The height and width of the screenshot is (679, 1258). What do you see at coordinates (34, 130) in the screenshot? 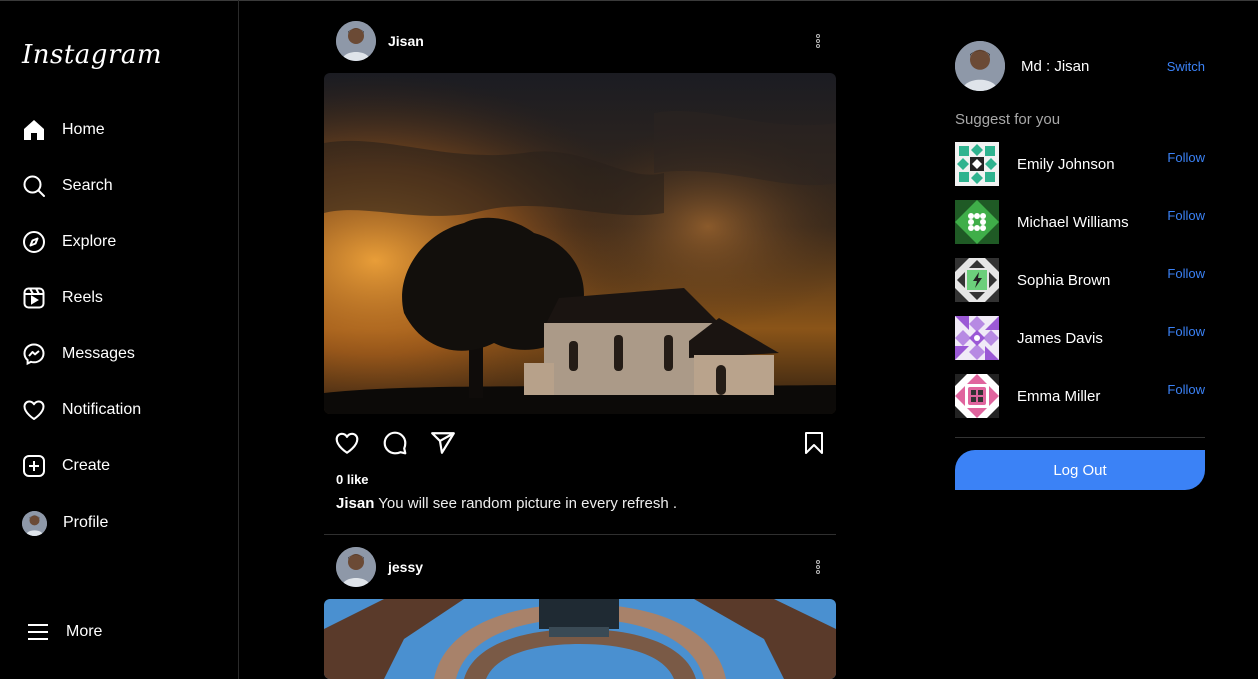
I see `home-icon` at bounding box center [34, 130].